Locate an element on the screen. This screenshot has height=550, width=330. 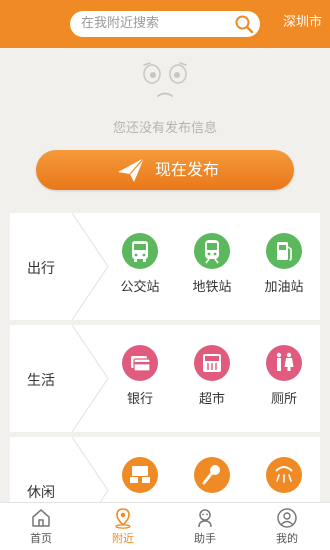
tab-profile: 我的 is located at coordinates (287, 526).